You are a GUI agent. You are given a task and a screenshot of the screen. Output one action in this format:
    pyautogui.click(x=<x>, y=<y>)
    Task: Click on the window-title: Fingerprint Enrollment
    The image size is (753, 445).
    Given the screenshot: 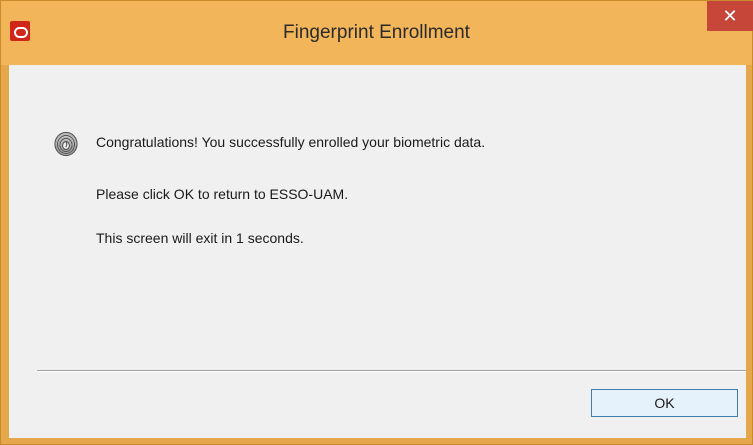 What is the action you would take?
    pyautogui.click(x=376, y=32)
    